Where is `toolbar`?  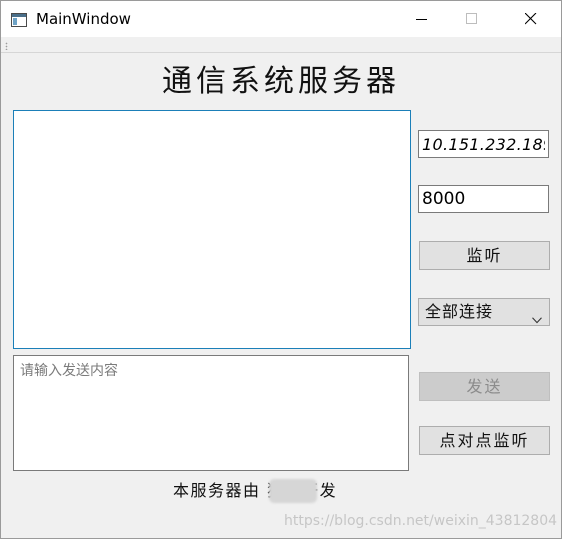
toolbar is located at coordinates (281, 45).